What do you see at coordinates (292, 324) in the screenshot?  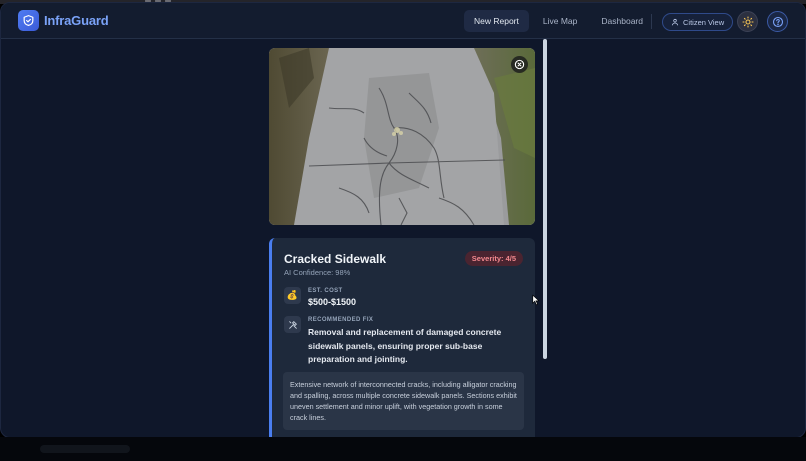 I see `tools-icon` at bounding box center [292, 324].